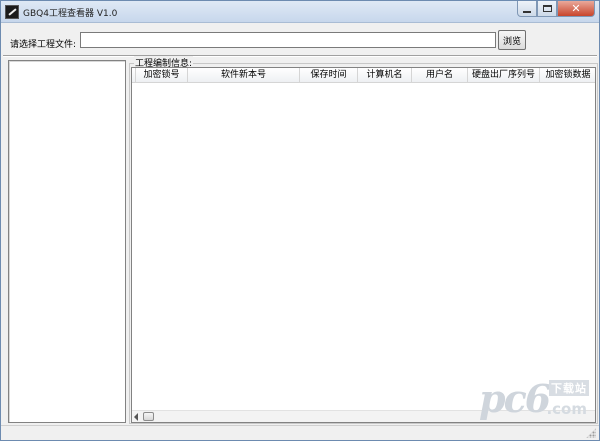  I want to click on browse-button: 浏览, so click(512, 40).